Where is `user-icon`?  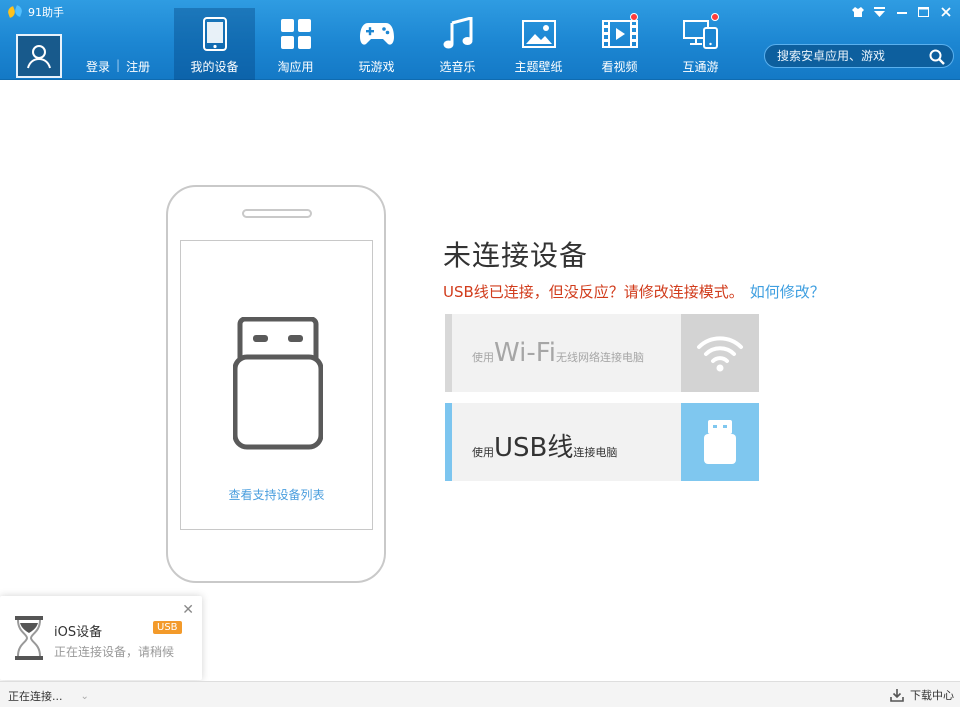
user-icon is located at coordinates (39, 57).